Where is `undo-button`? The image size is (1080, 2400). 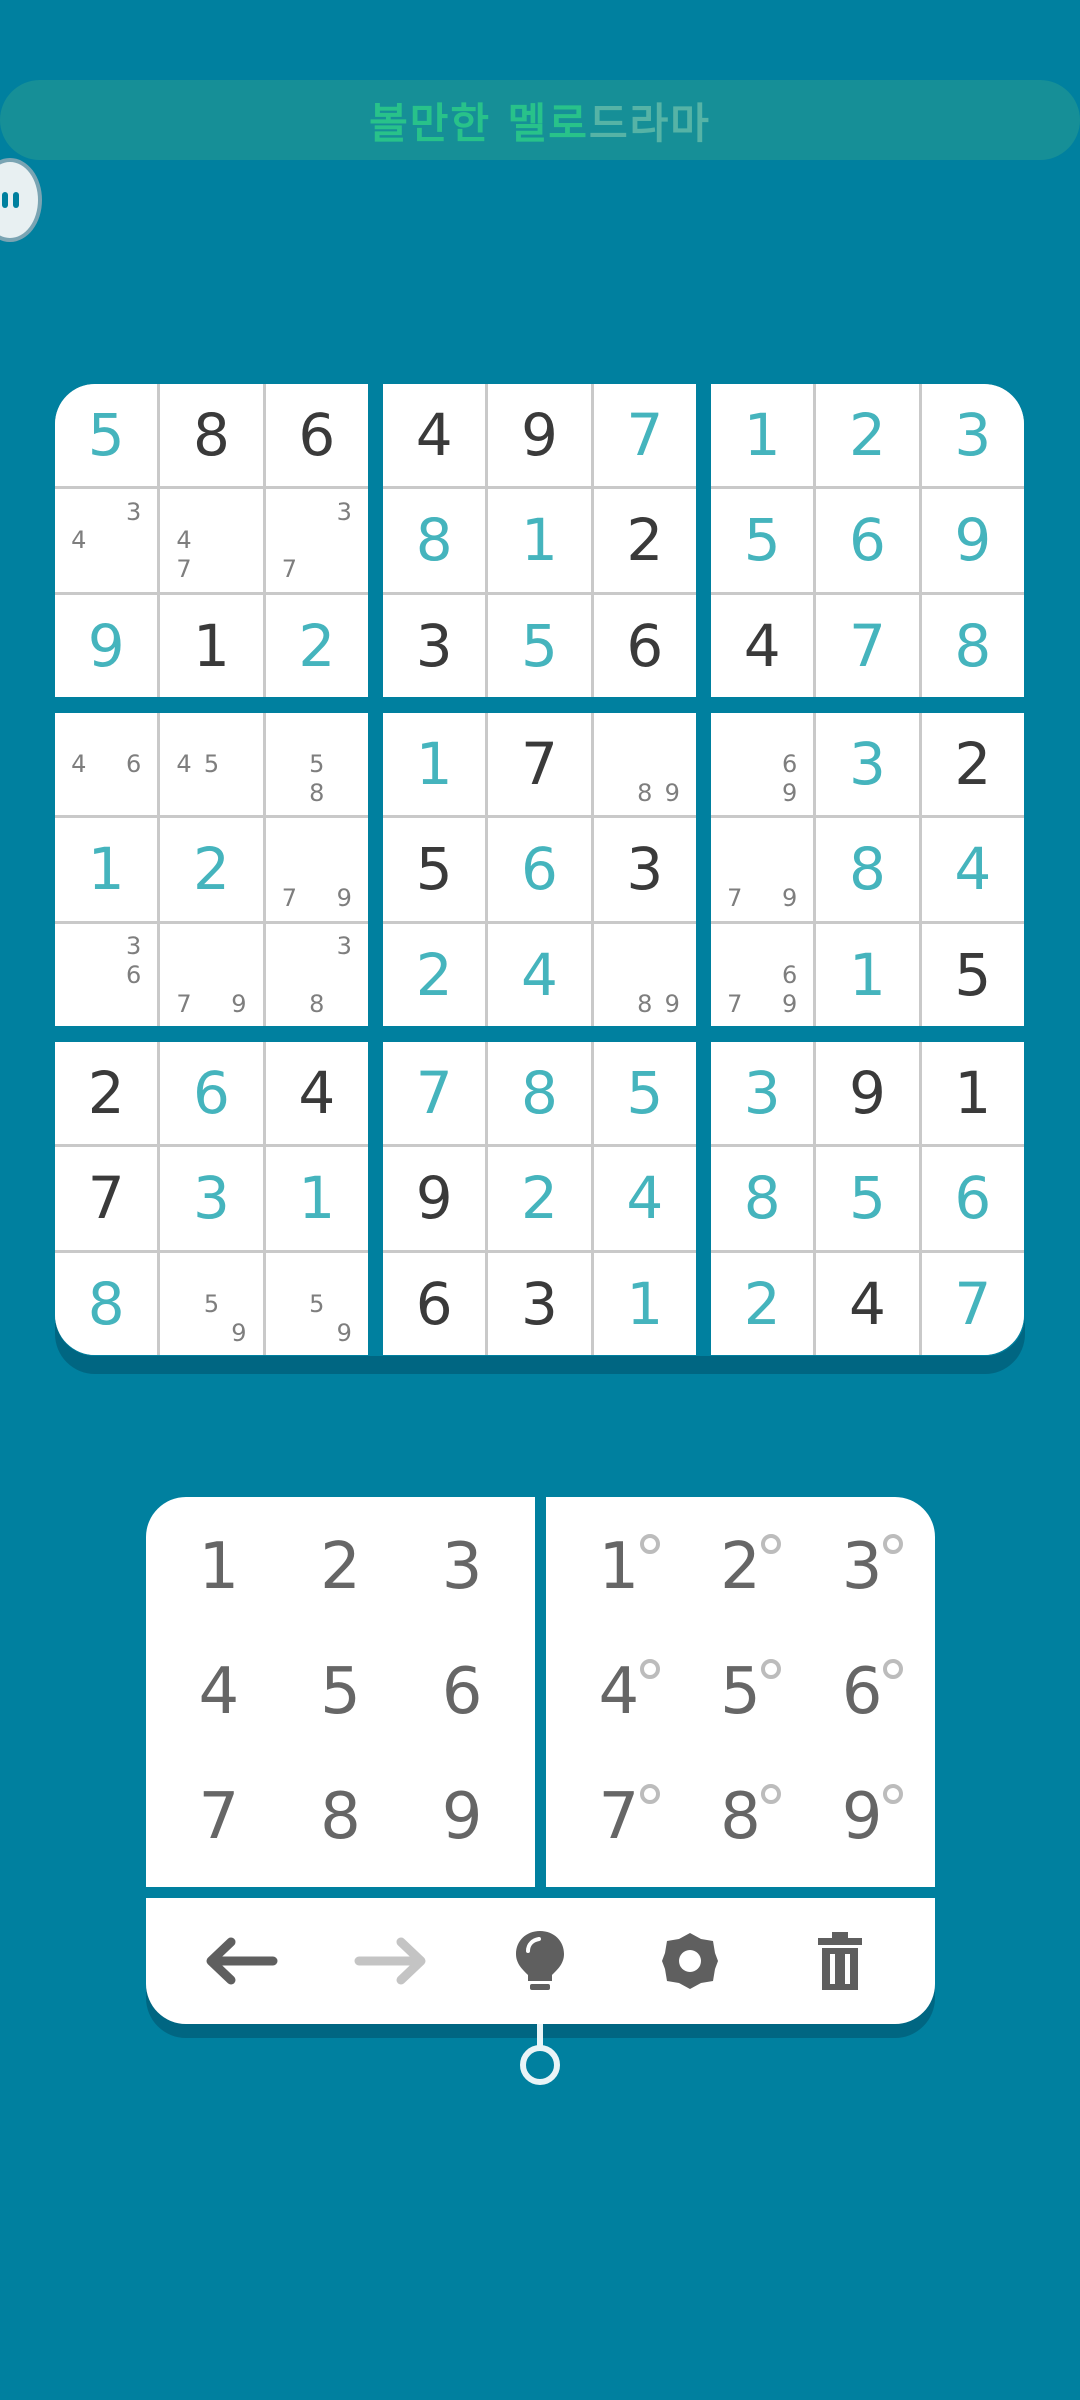
undo-button is located at coordinates (241, 1961).